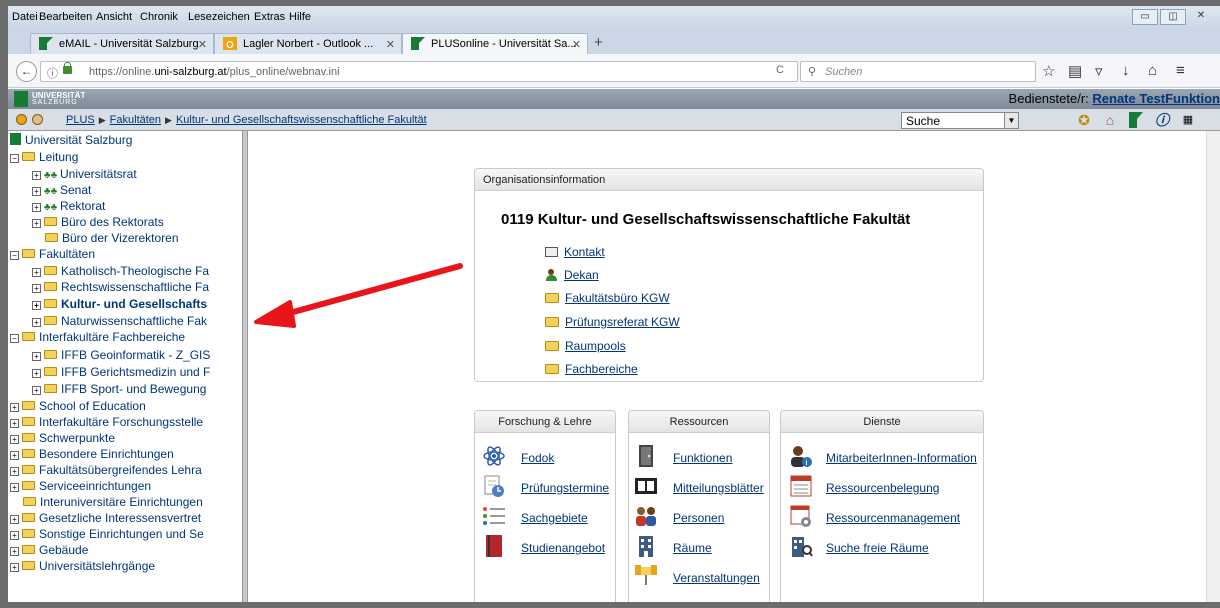 This screenshot has width=1220, height=608. I want to click on minimize-button: ▭, so click(1145, 17).